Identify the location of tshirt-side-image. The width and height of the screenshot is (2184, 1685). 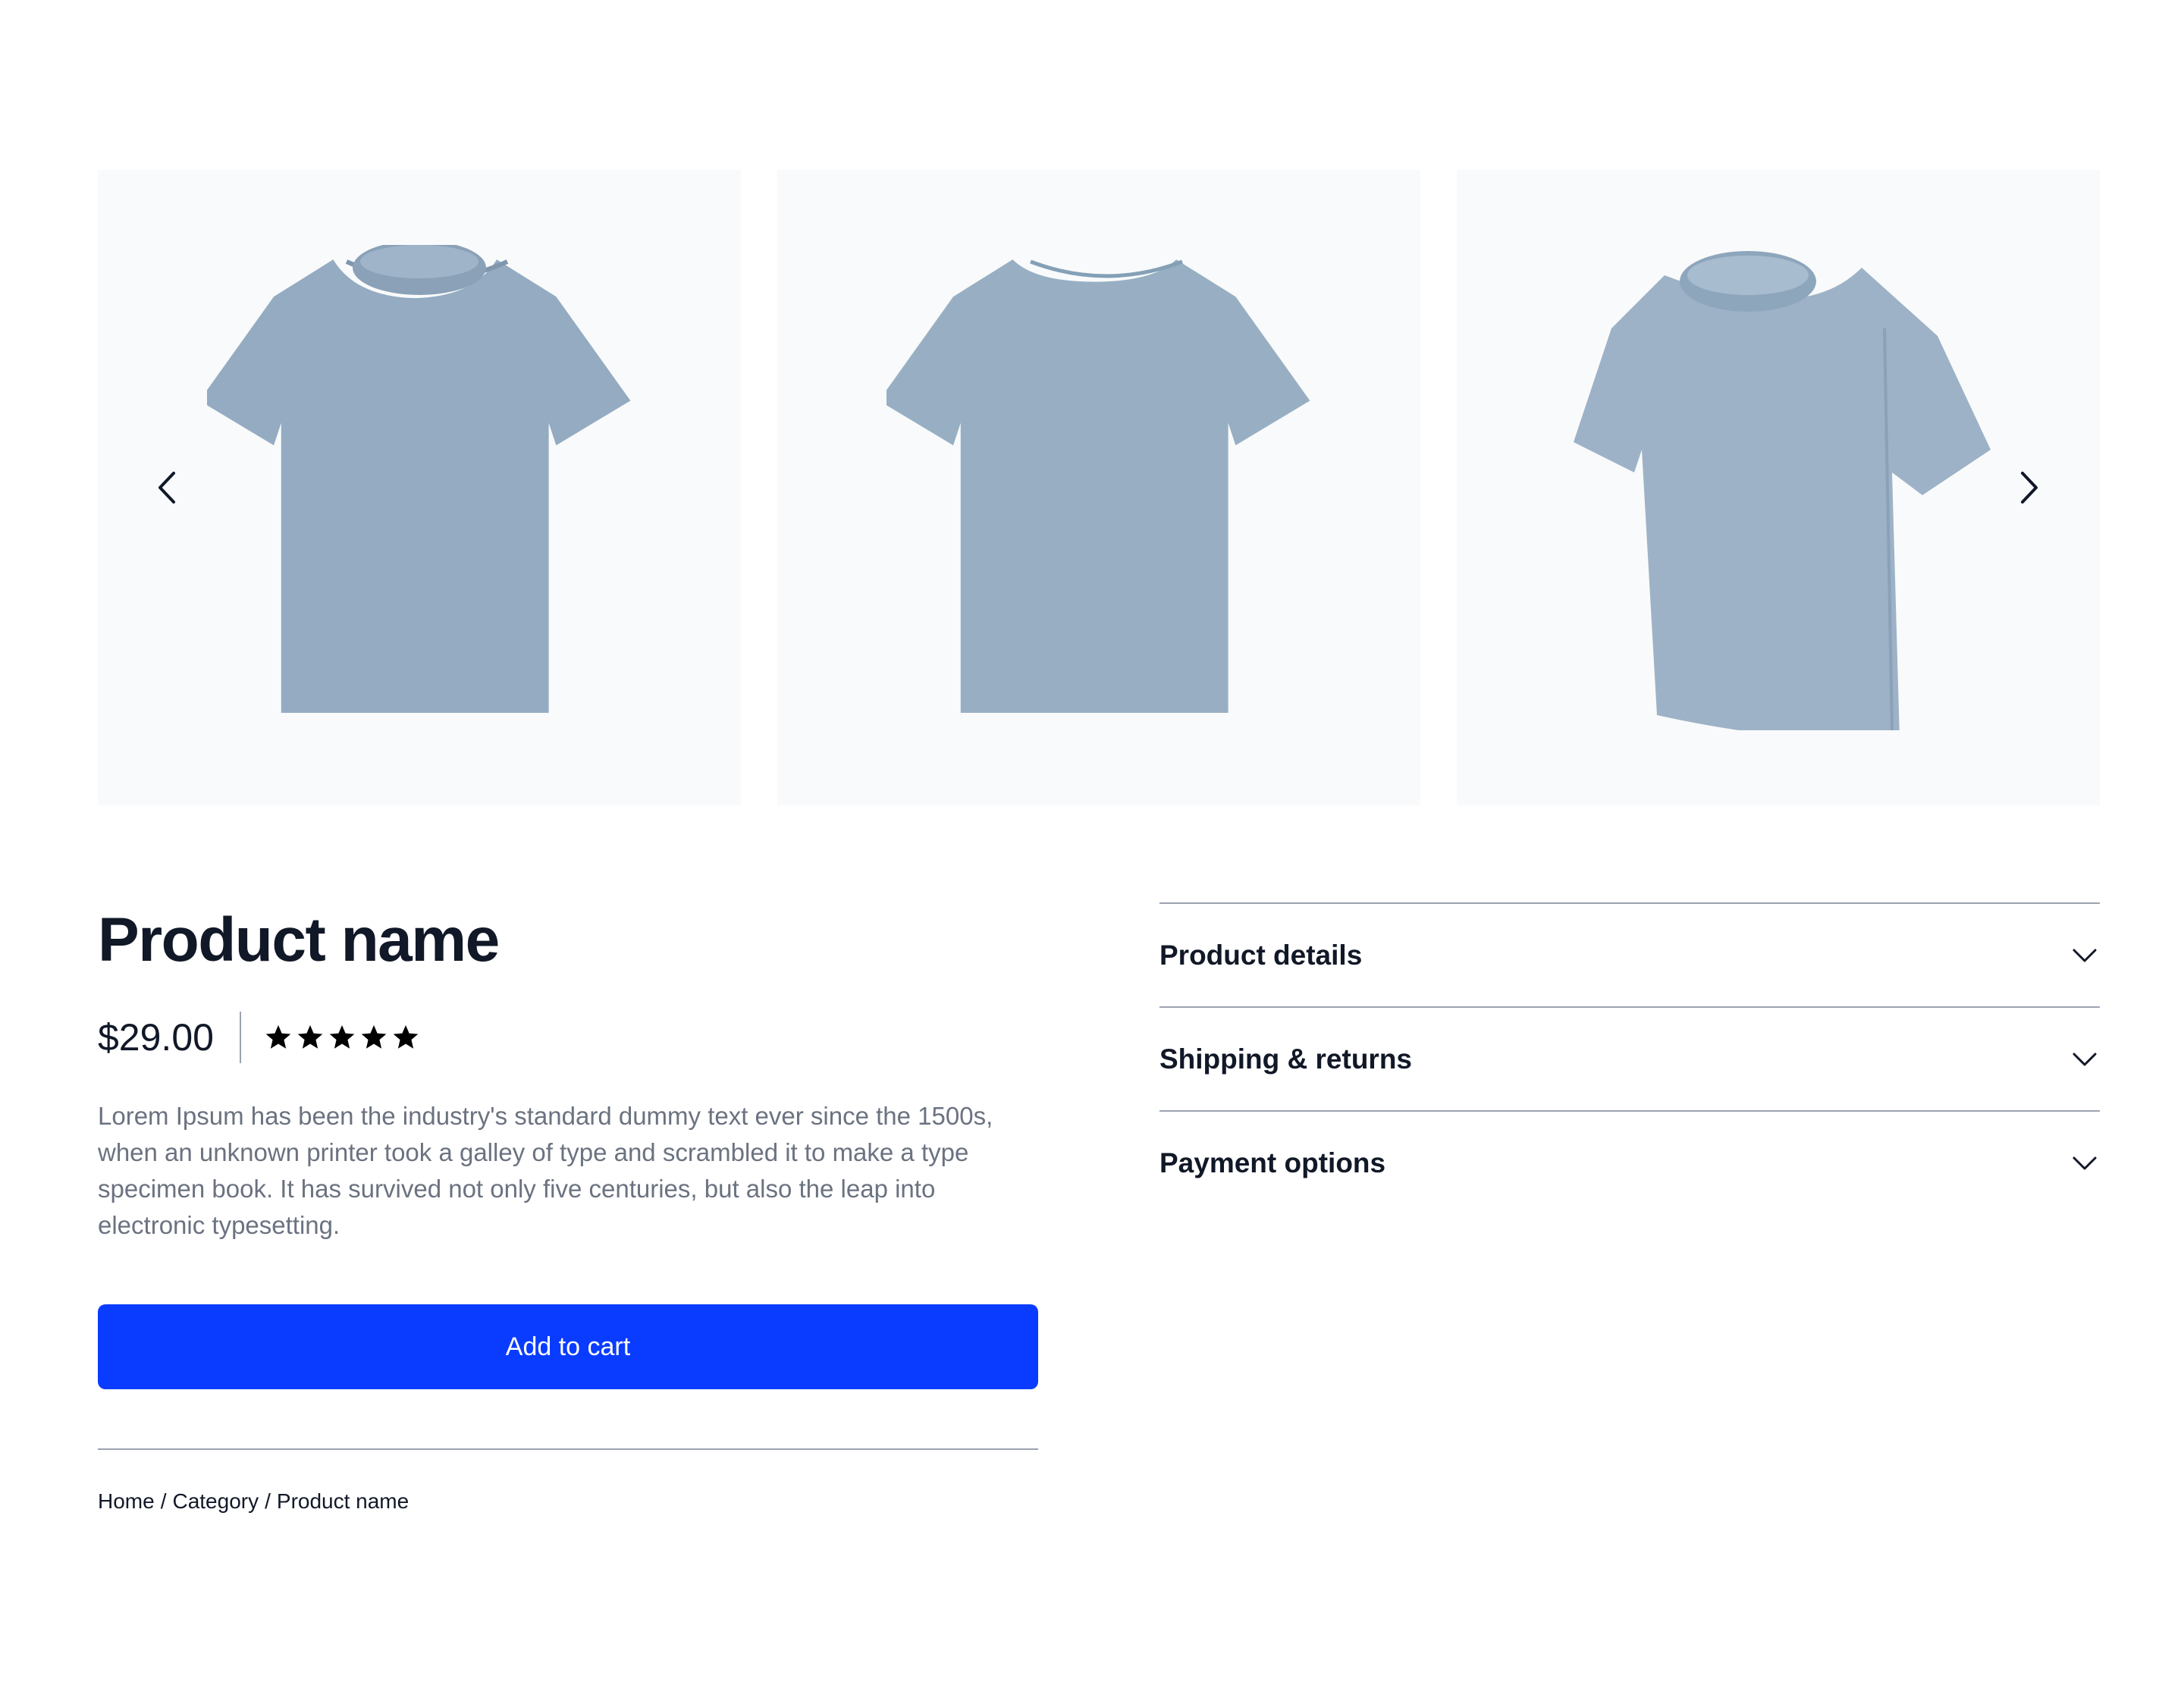
(1782, 490).